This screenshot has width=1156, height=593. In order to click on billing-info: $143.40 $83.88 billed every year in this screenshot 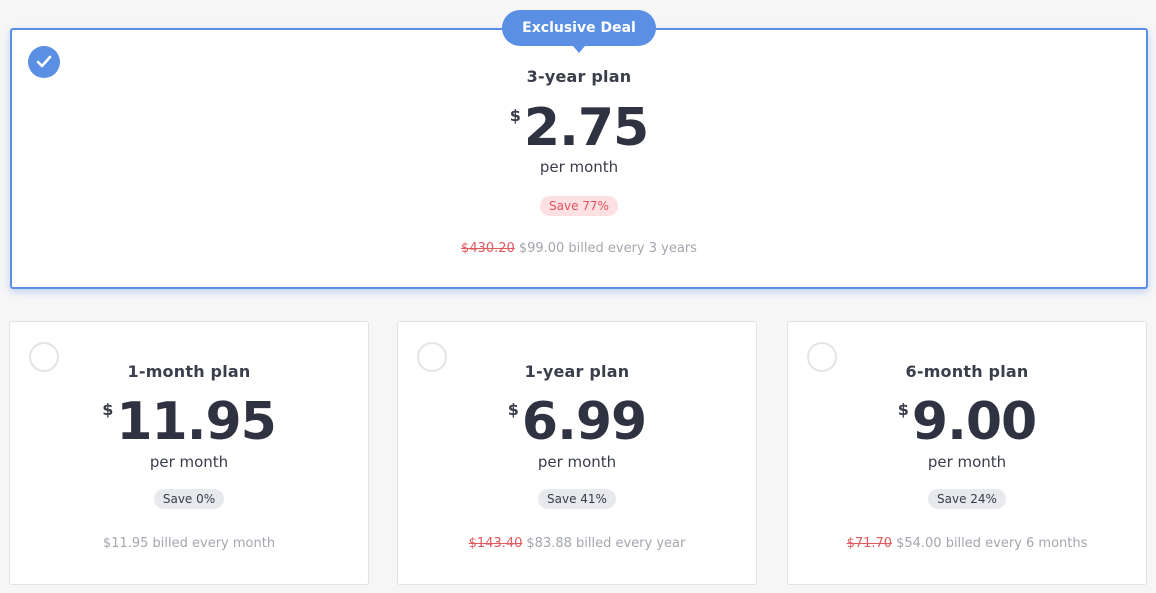, I will do `click(577, 543)`.